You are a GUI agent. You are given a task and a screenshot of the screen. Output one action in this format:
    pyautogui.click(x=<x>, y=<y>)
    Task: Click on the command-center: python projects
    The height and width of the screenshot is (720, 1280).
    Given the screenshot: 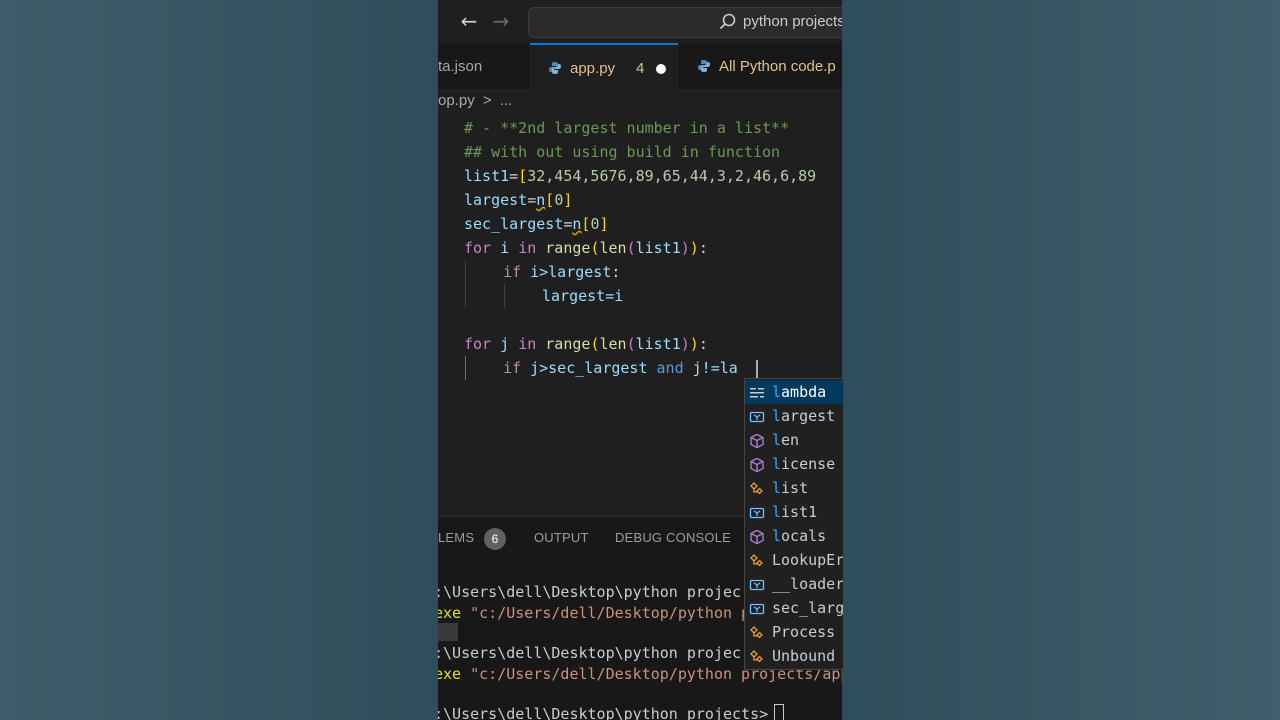 What is the action you would take?
    pyautogui.click(x=685, y=22)
    